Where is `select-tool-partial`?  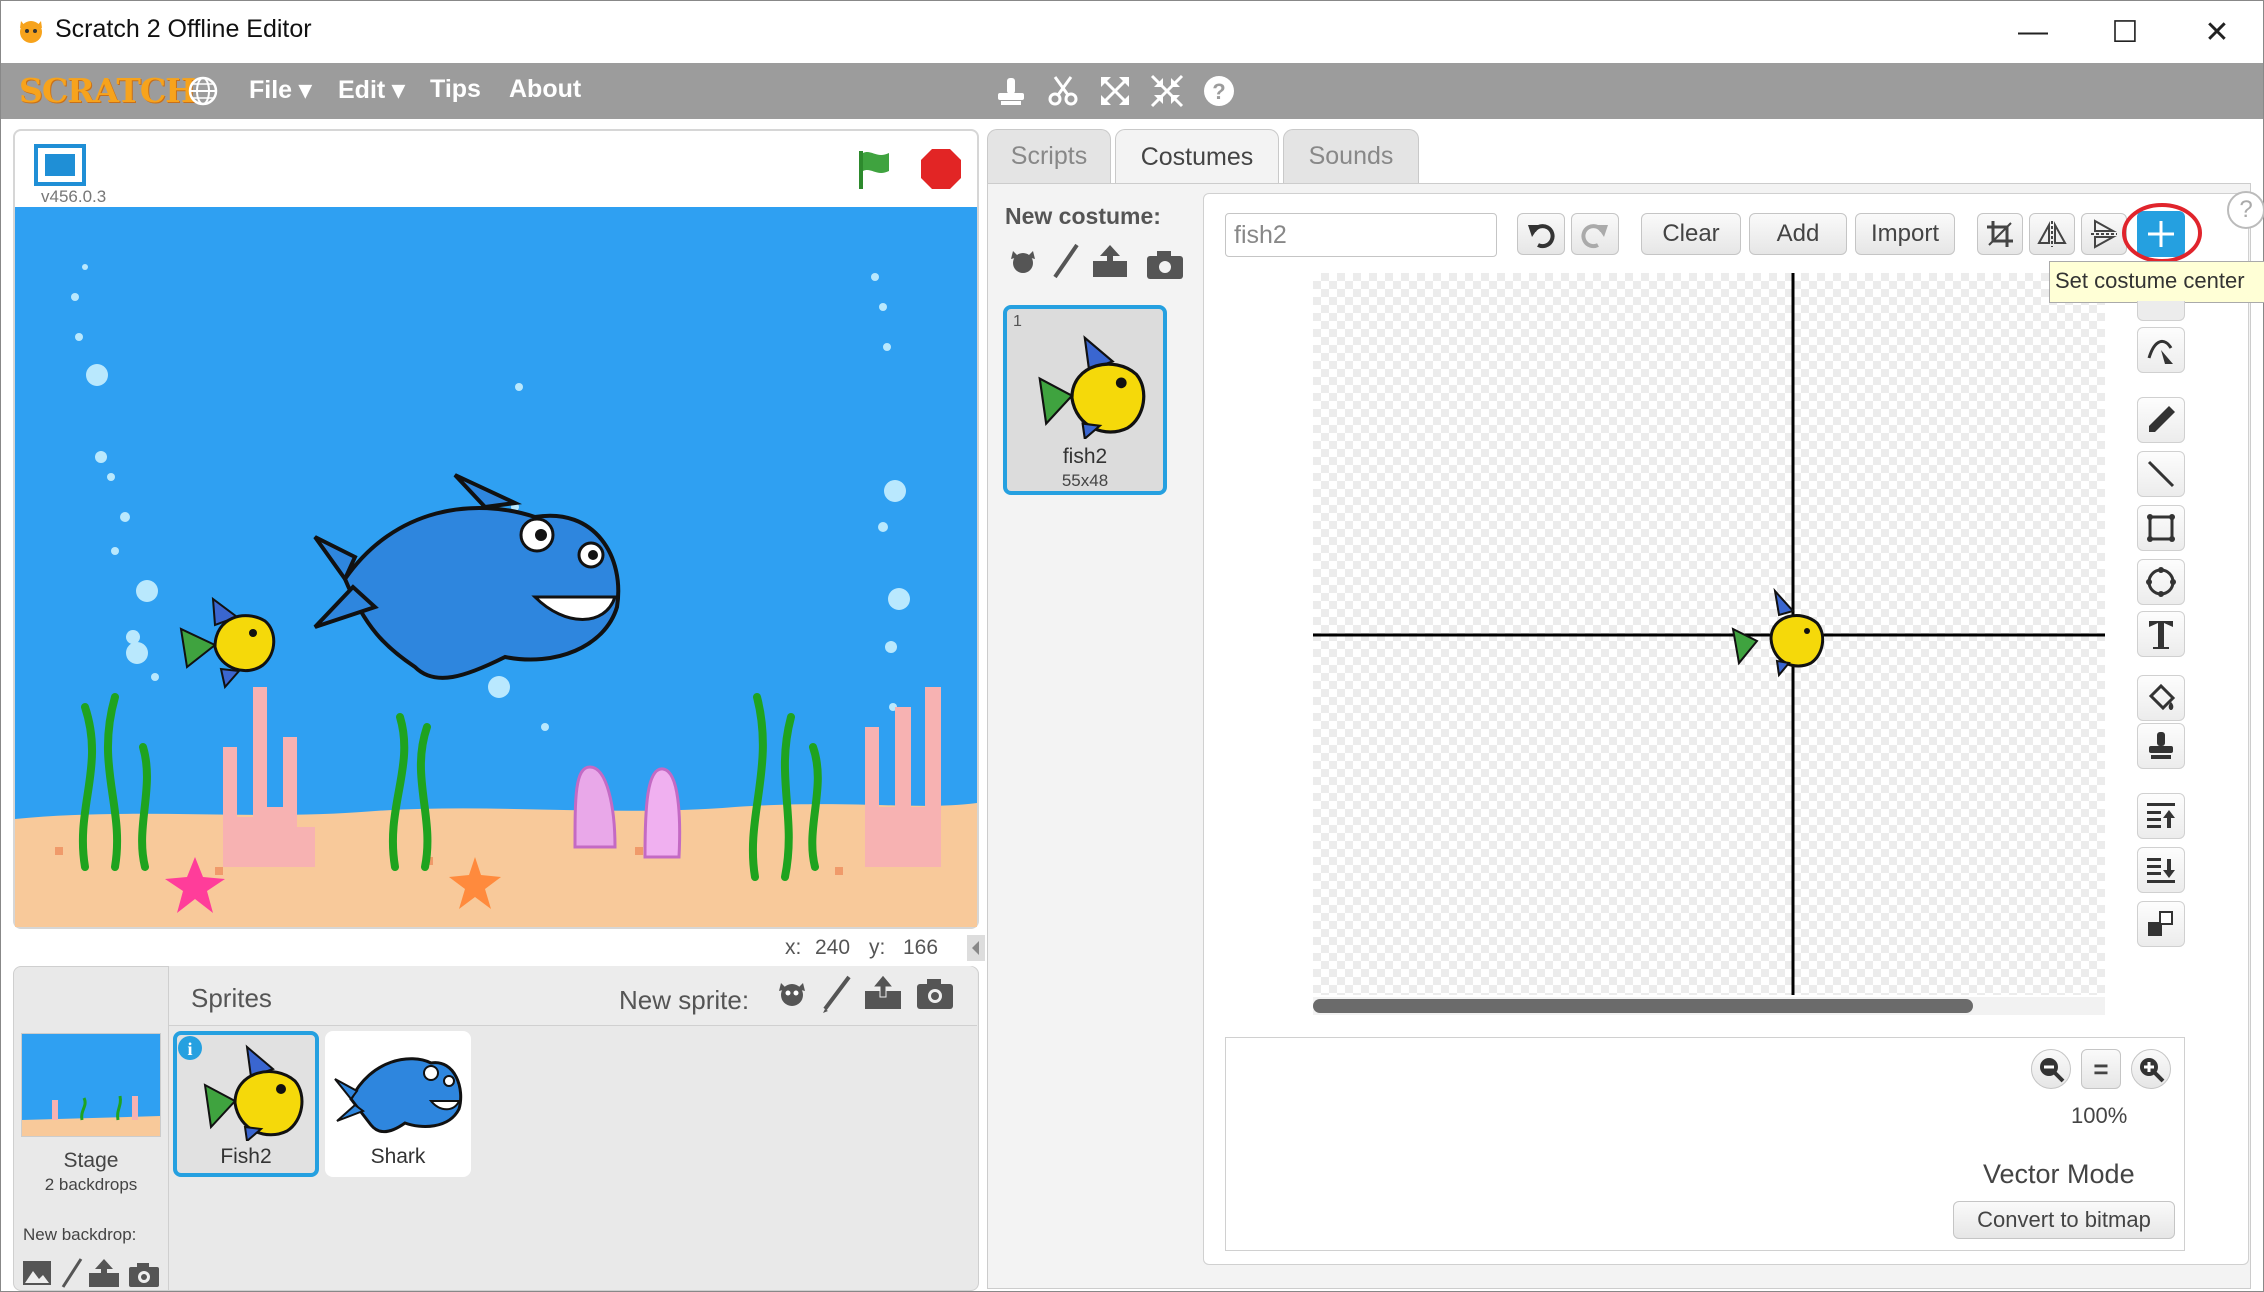 select-tool-partial is located at coordinates (2161, 311).